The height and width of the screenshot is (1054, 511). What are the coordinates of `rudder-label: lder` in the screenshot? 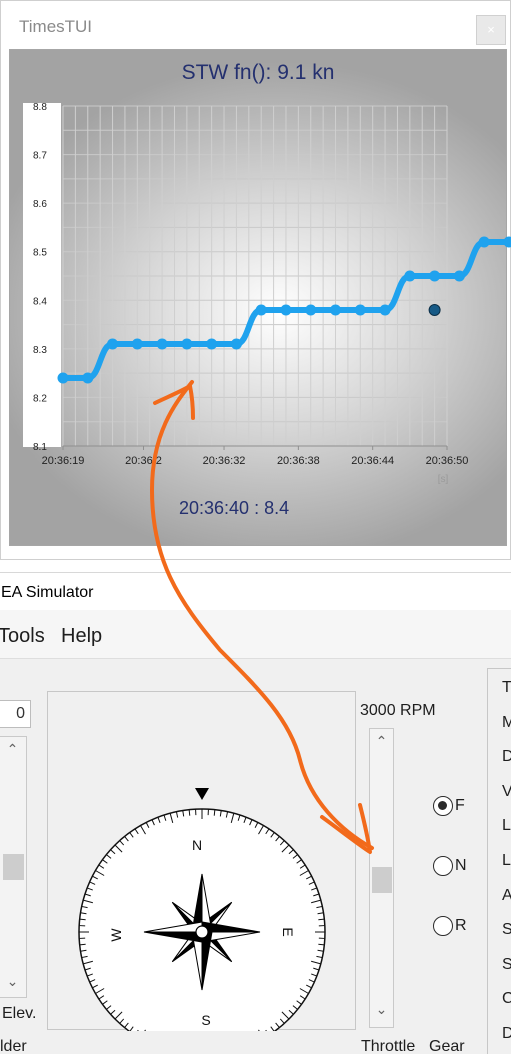 It's located at (13, 1046).